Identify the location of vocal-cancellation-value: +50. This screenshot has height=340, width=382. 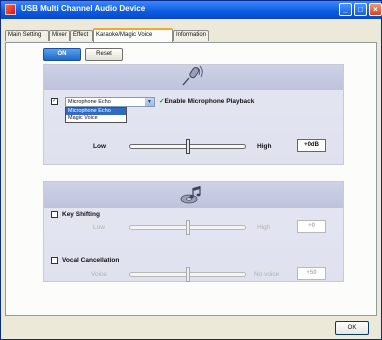
(311, 273).